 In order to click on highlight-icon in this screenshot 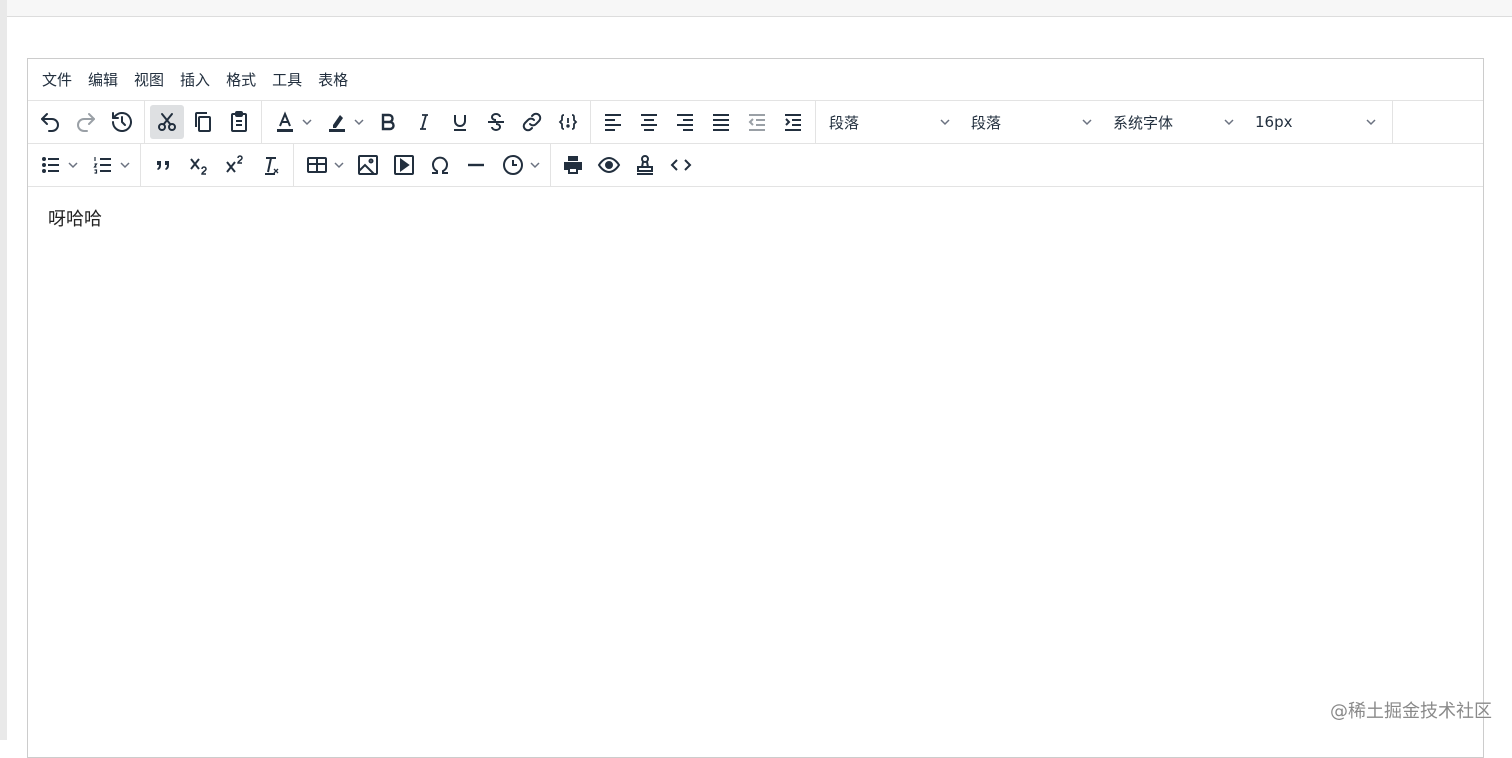, I will do `click(337, 123)`.